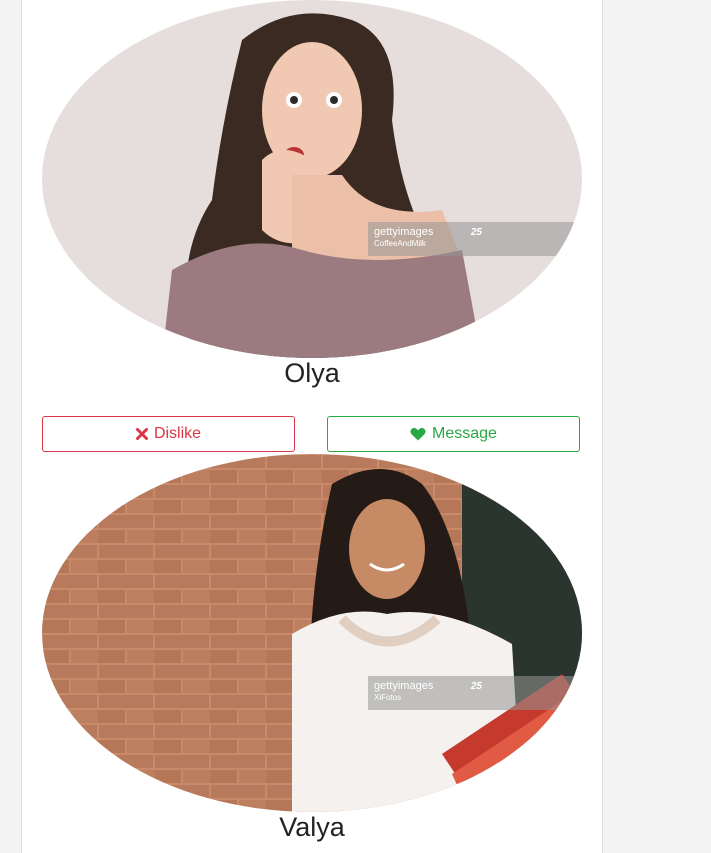  I want to click on message-label: Message, so click(464, 433).